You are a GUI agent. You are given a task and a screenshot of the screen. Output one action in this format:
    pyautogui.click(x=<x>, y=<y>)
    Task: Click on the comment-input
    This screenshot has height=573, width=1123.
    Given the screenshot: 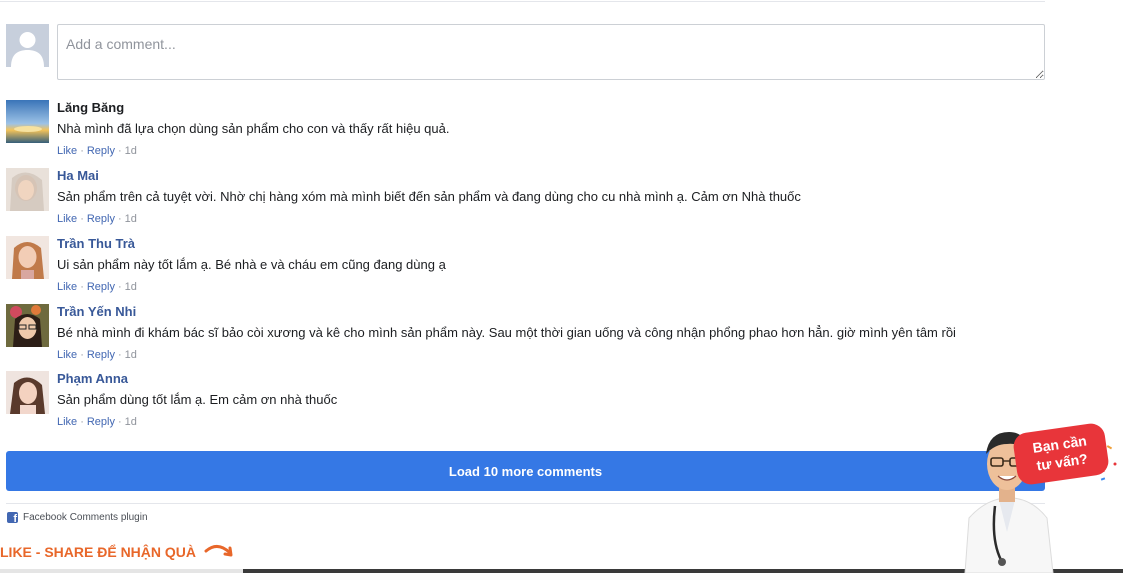 What is the action you would take?
    pyautogui.click(x=551, y=52)
    